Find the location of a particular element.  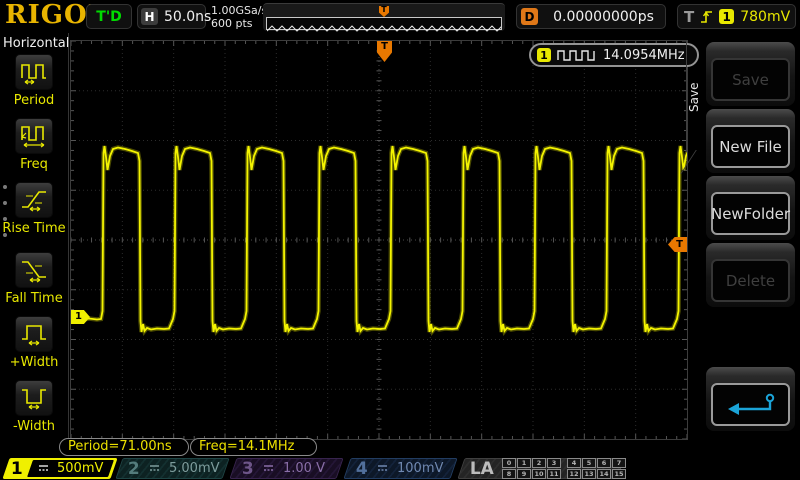

new-folder-button-tile: NewFolder is located at coordinates (750, 208).